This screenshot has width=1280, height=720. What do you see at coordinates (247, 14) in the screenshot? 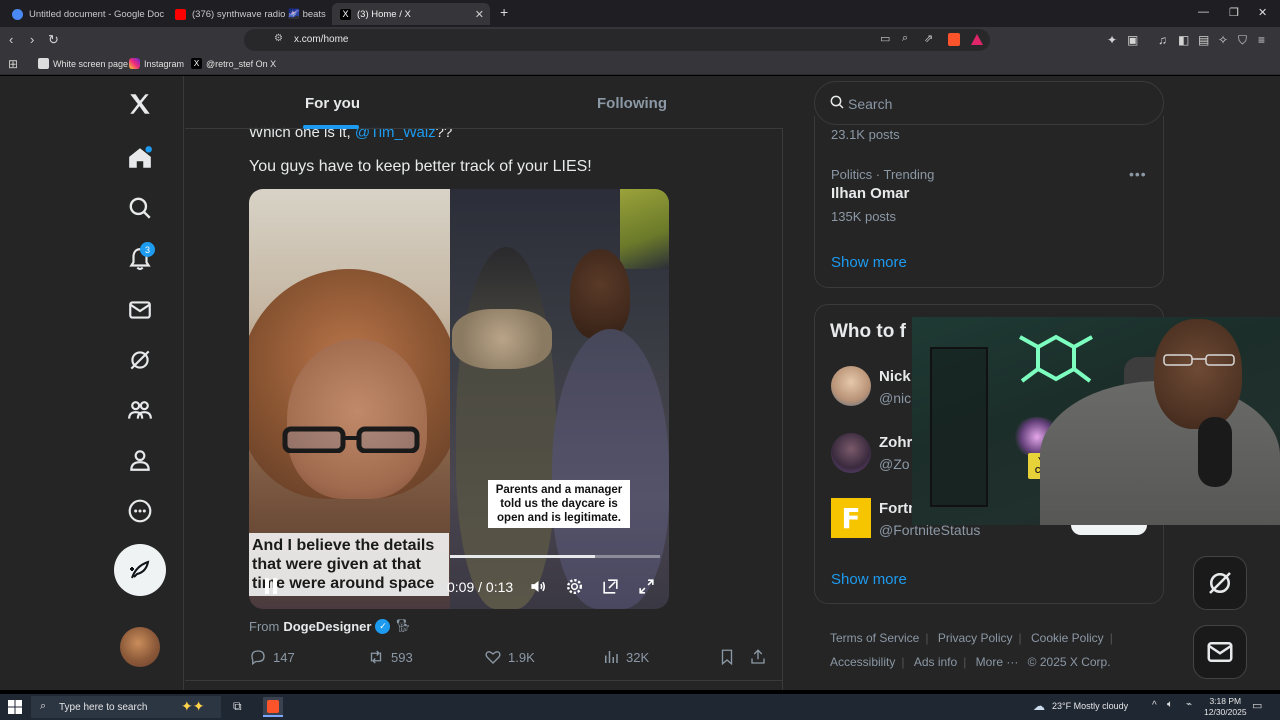
I see `tab-youtube: (376) synthwave radio 🌌 beats t` at bounding box center [247, 14].